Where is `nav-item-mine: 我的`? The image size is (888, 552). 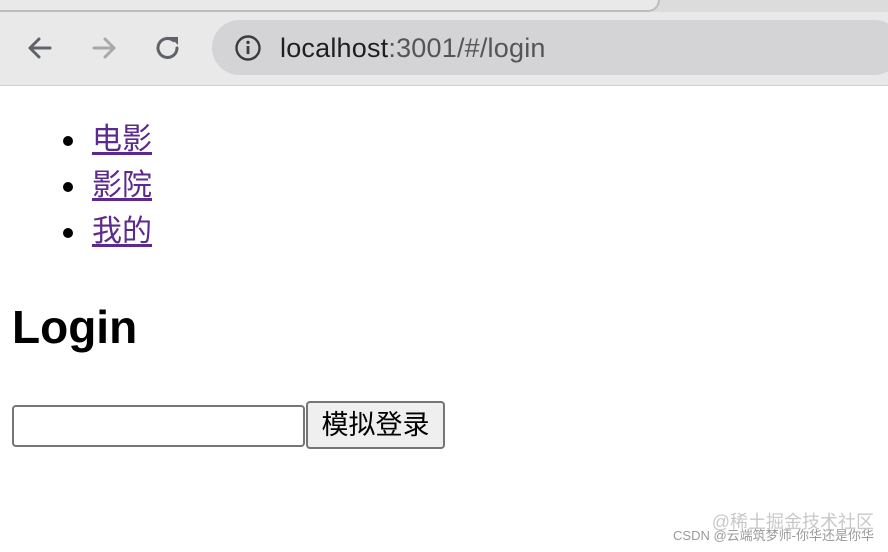 nav-item-mine: 我的 is located at coordinates (76, 232).